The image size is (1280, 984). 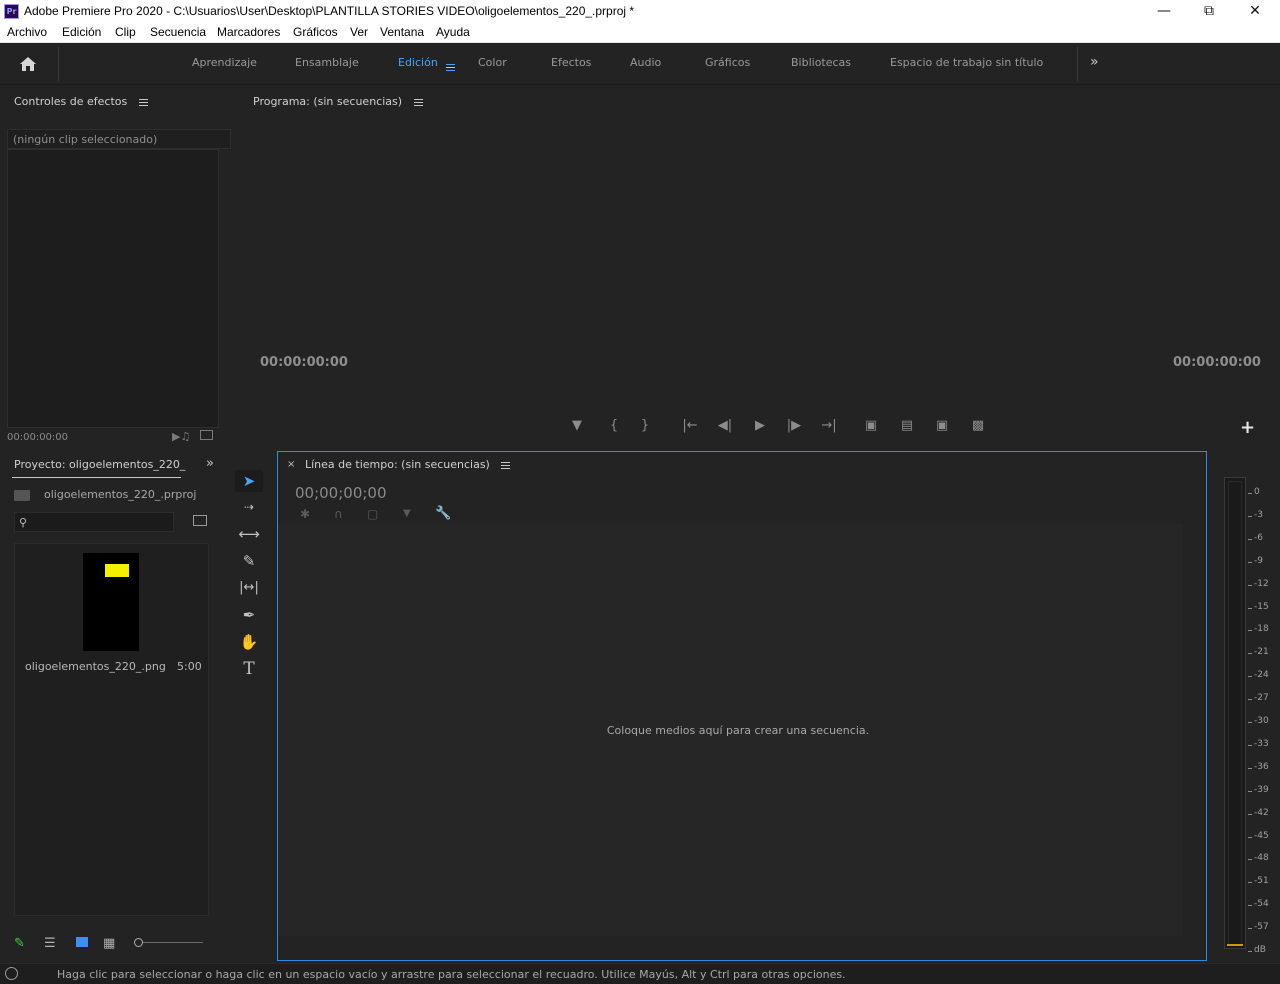 What do you see at coordinates (725, 426) in the screenshot?
I see `step-back-icon: ◀|` at bounding box center [725, 426].